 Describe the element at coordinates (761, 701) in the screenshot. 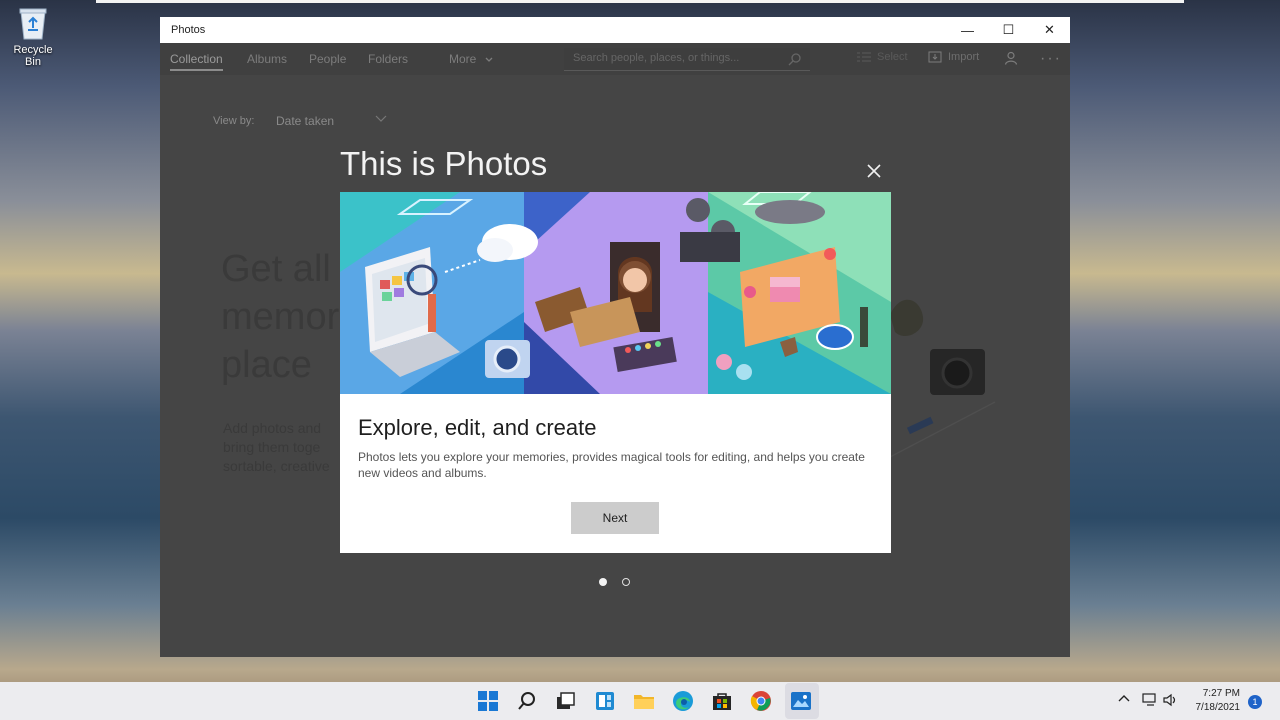

I see `chrome-icon` at that location.